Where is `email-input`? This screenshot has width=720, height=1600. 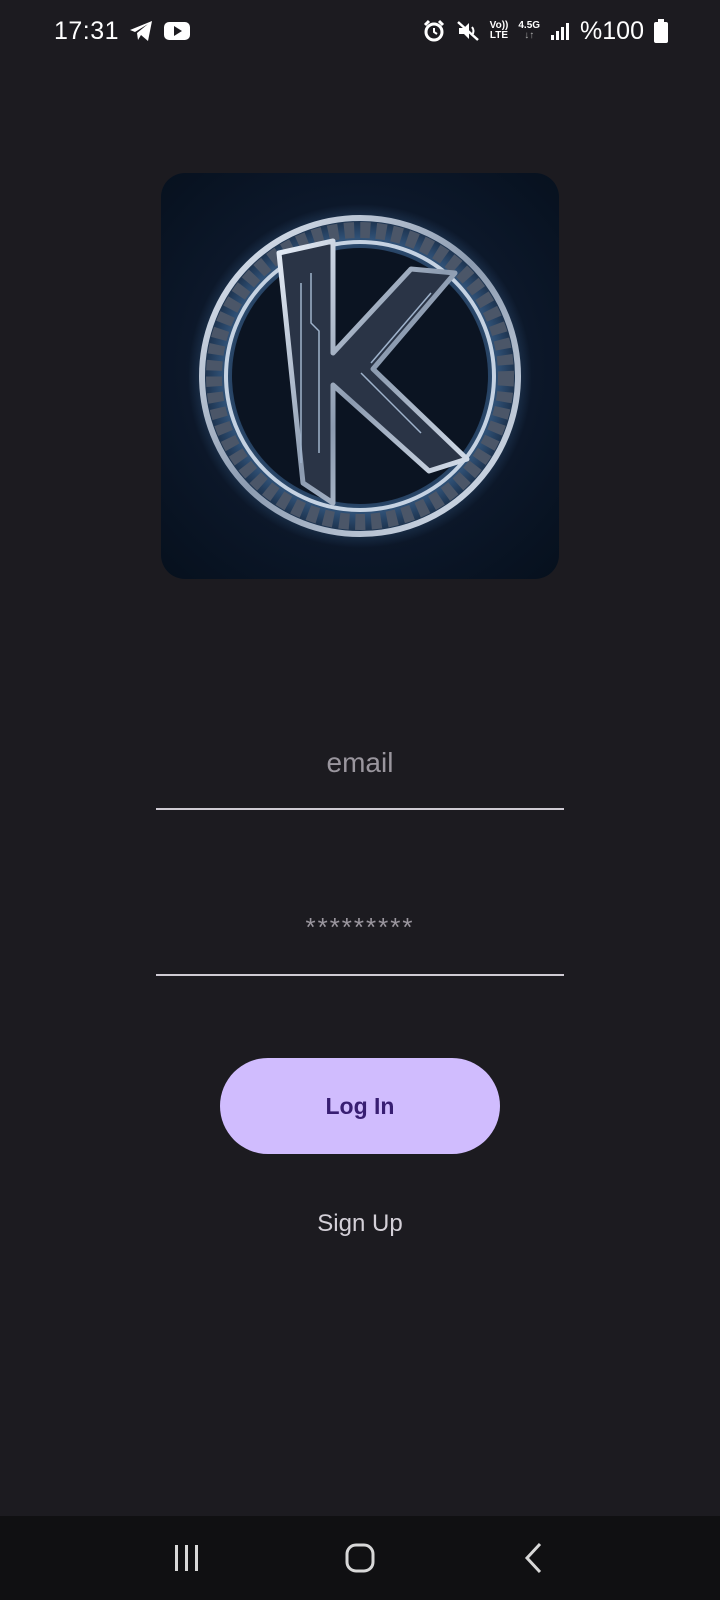
email-input is located at coordinates (360, 763).